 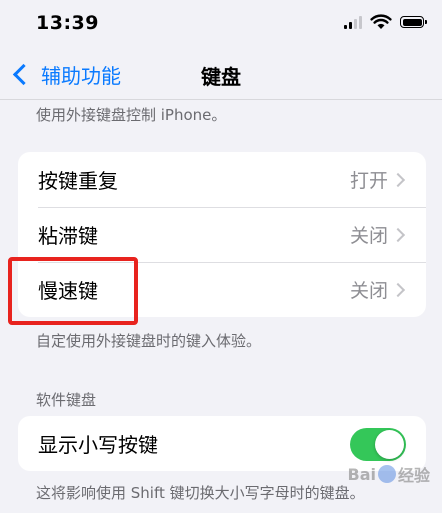 I want to click on lowercase-keys-toggle, so click(x=378, y=444).